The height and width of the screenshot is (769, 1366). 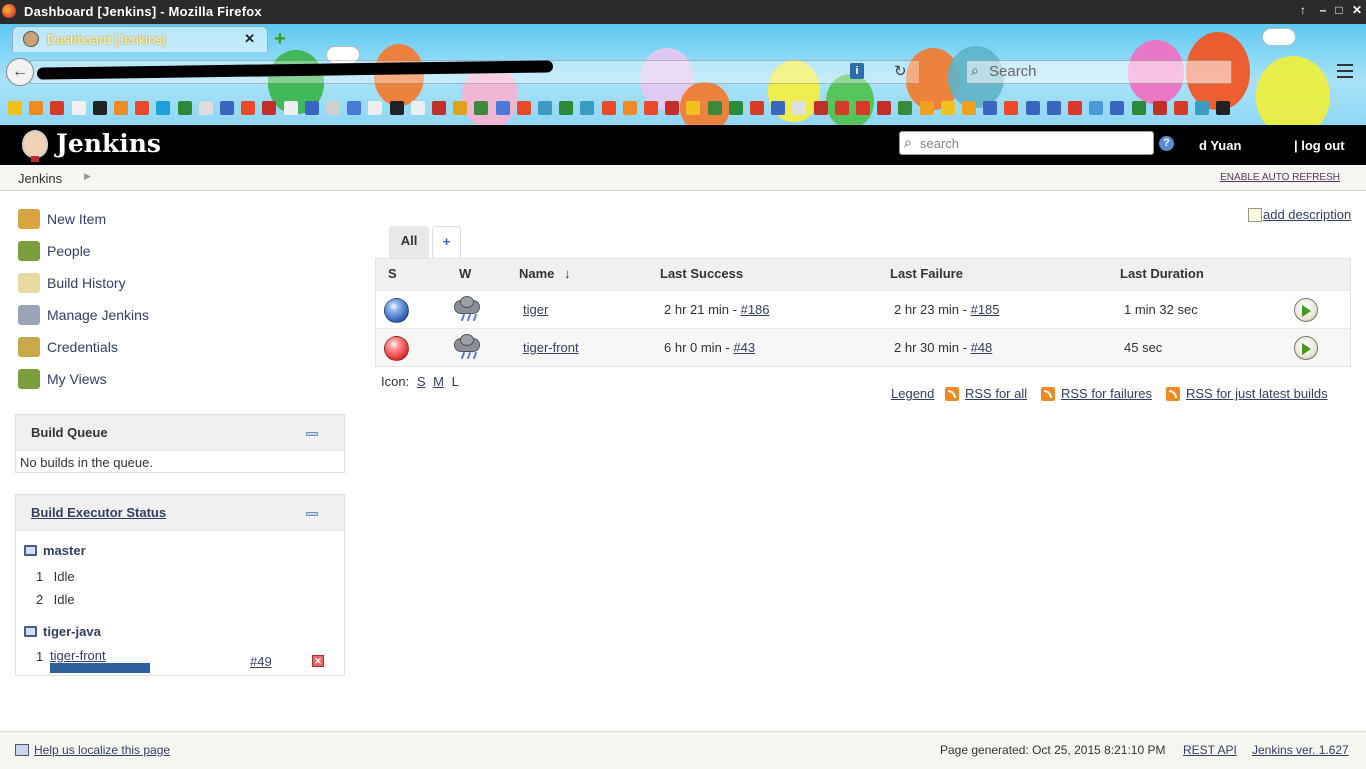 I want to click on window-minimize-button: –, so click(x=1323, y=10).